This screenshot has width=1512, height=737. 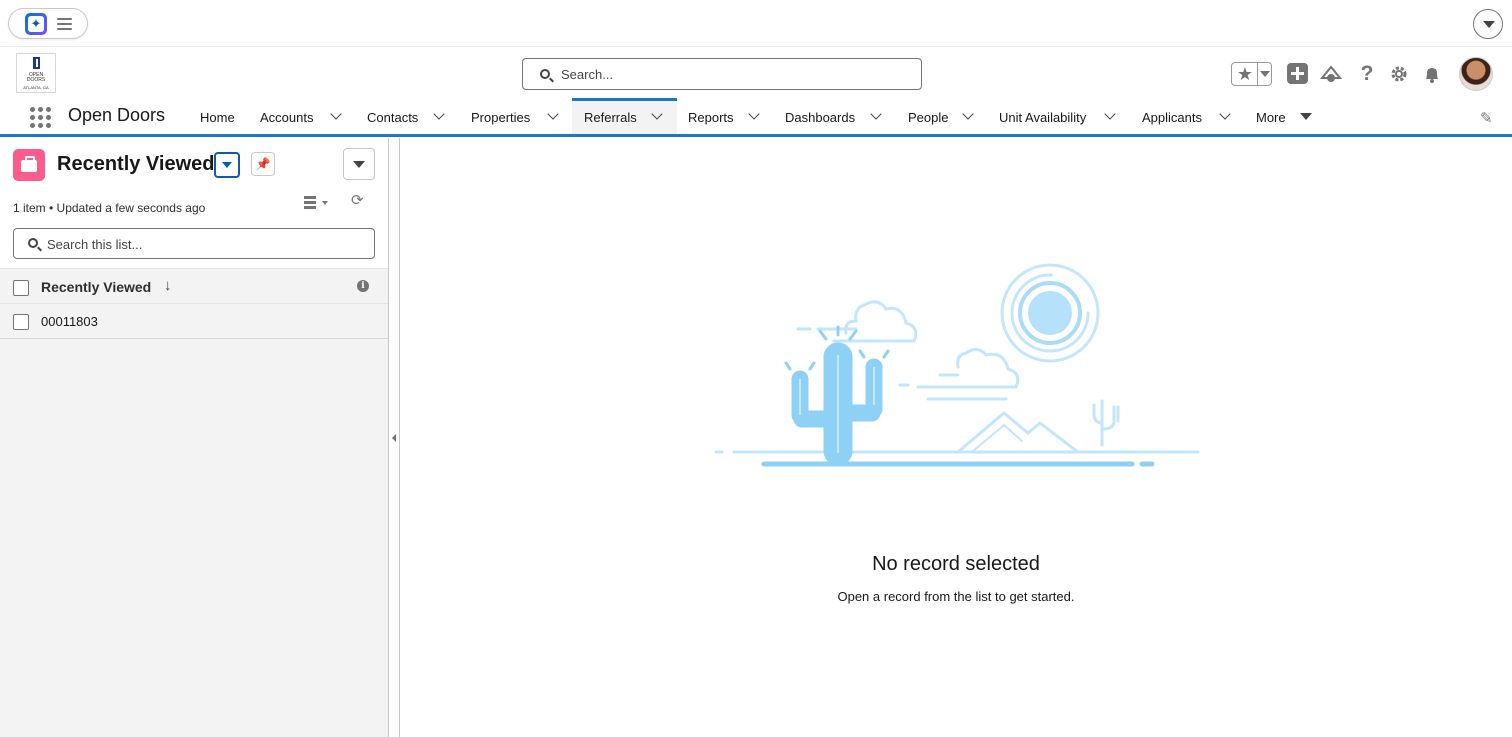 I want to click on tab-people: People, so click(x=945, y=116).